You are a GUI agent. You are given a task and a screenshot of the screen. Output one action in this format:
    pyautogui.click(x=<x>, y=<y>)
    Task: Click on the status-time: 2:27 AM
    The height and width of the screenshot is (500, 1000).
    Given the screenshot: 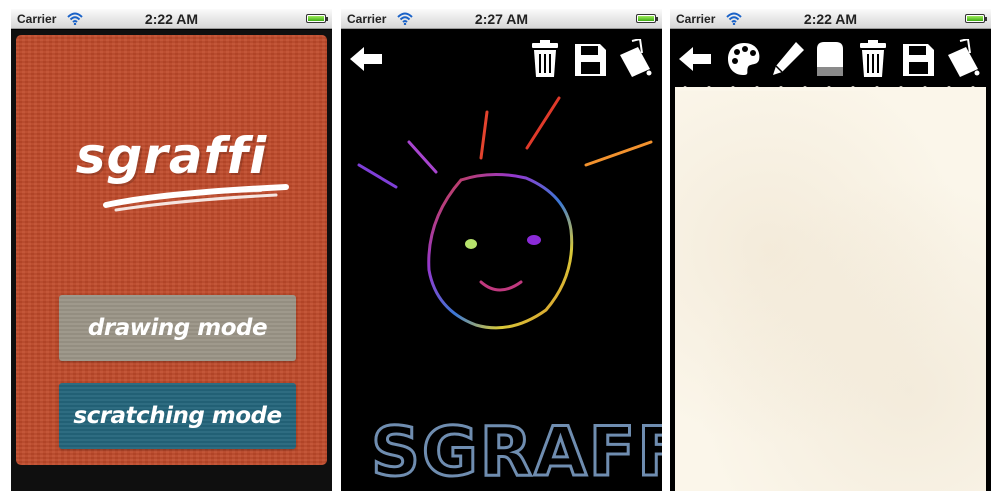 What is the action you would take?
    pyautogui.click(x=501, y=19)
    